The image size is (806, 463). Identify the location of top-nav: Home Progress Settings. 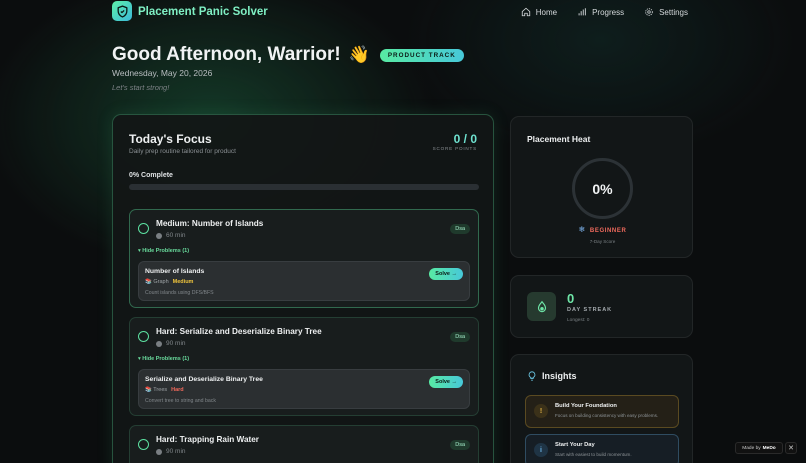
(604, 12).